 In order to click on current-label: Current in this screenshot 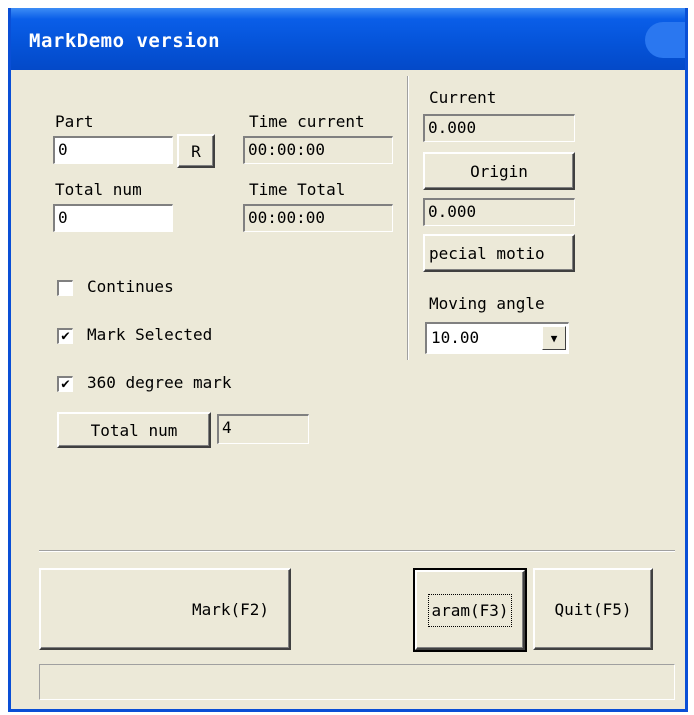, I will do `click(463, 97)`.